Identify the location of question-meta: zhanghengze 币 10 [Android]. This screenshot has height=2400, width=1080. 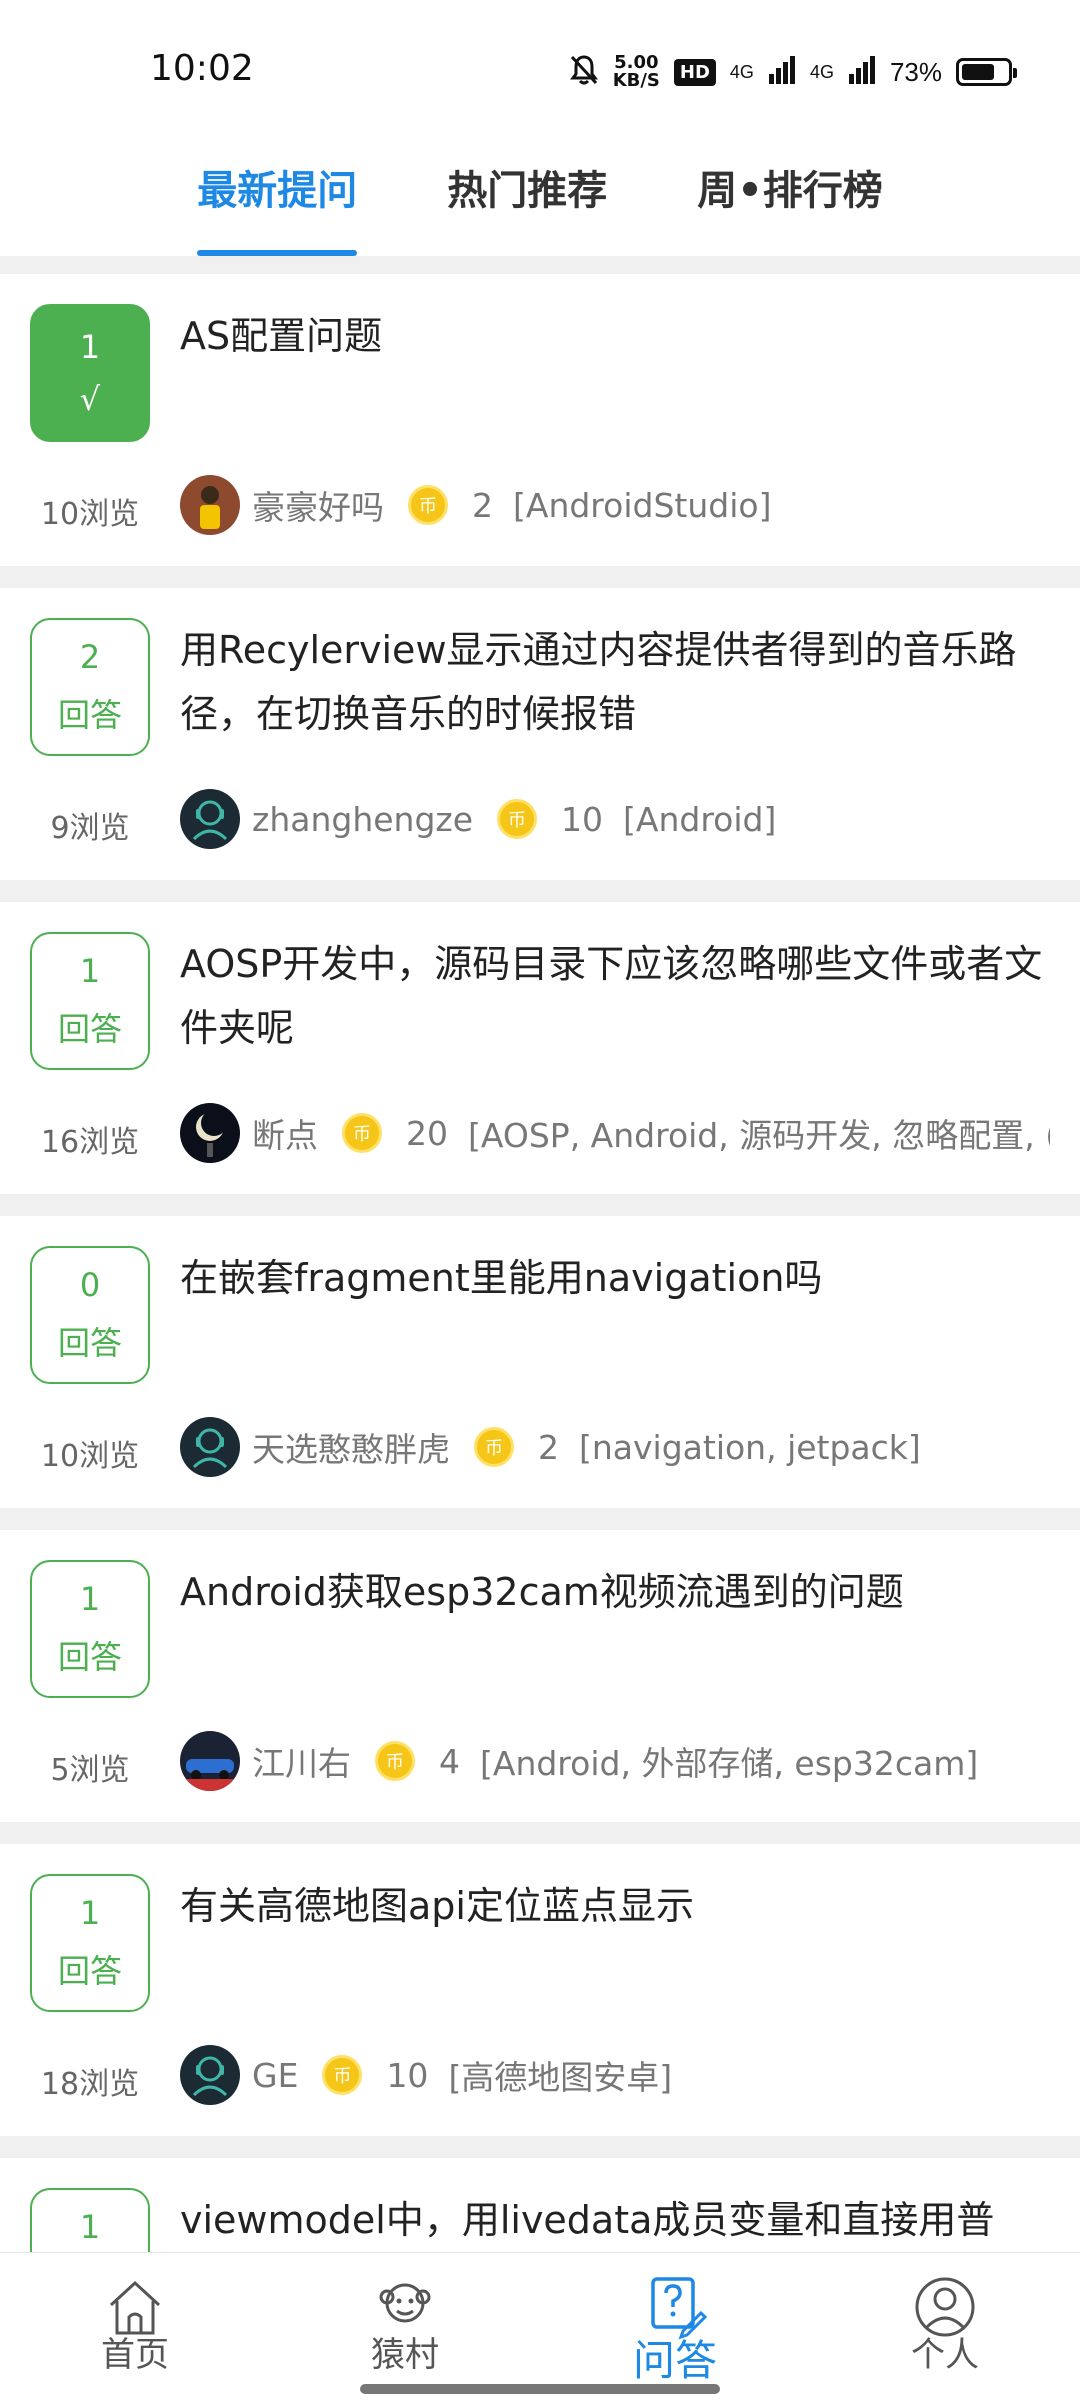
(615, 819).